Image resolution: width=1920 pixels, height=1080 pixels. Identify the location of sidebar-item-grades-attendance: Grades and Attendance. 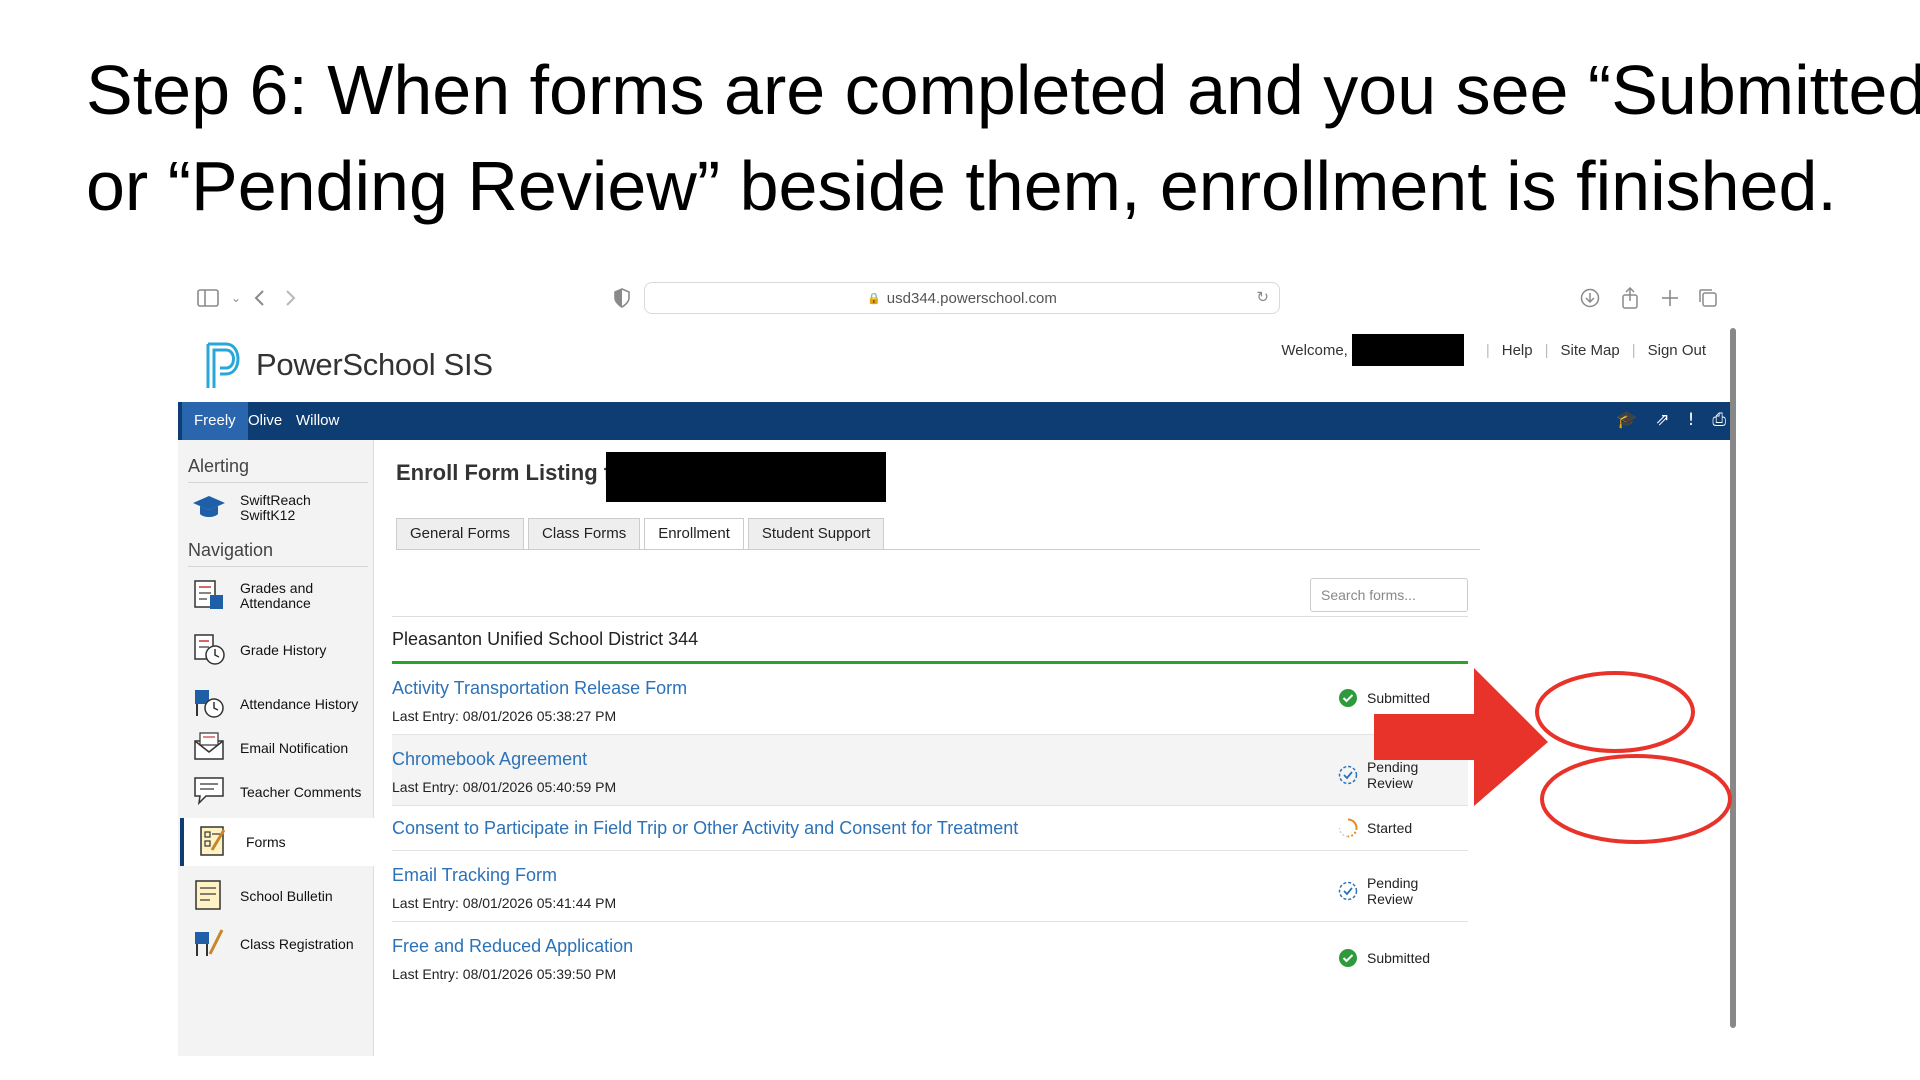
(273, 596).